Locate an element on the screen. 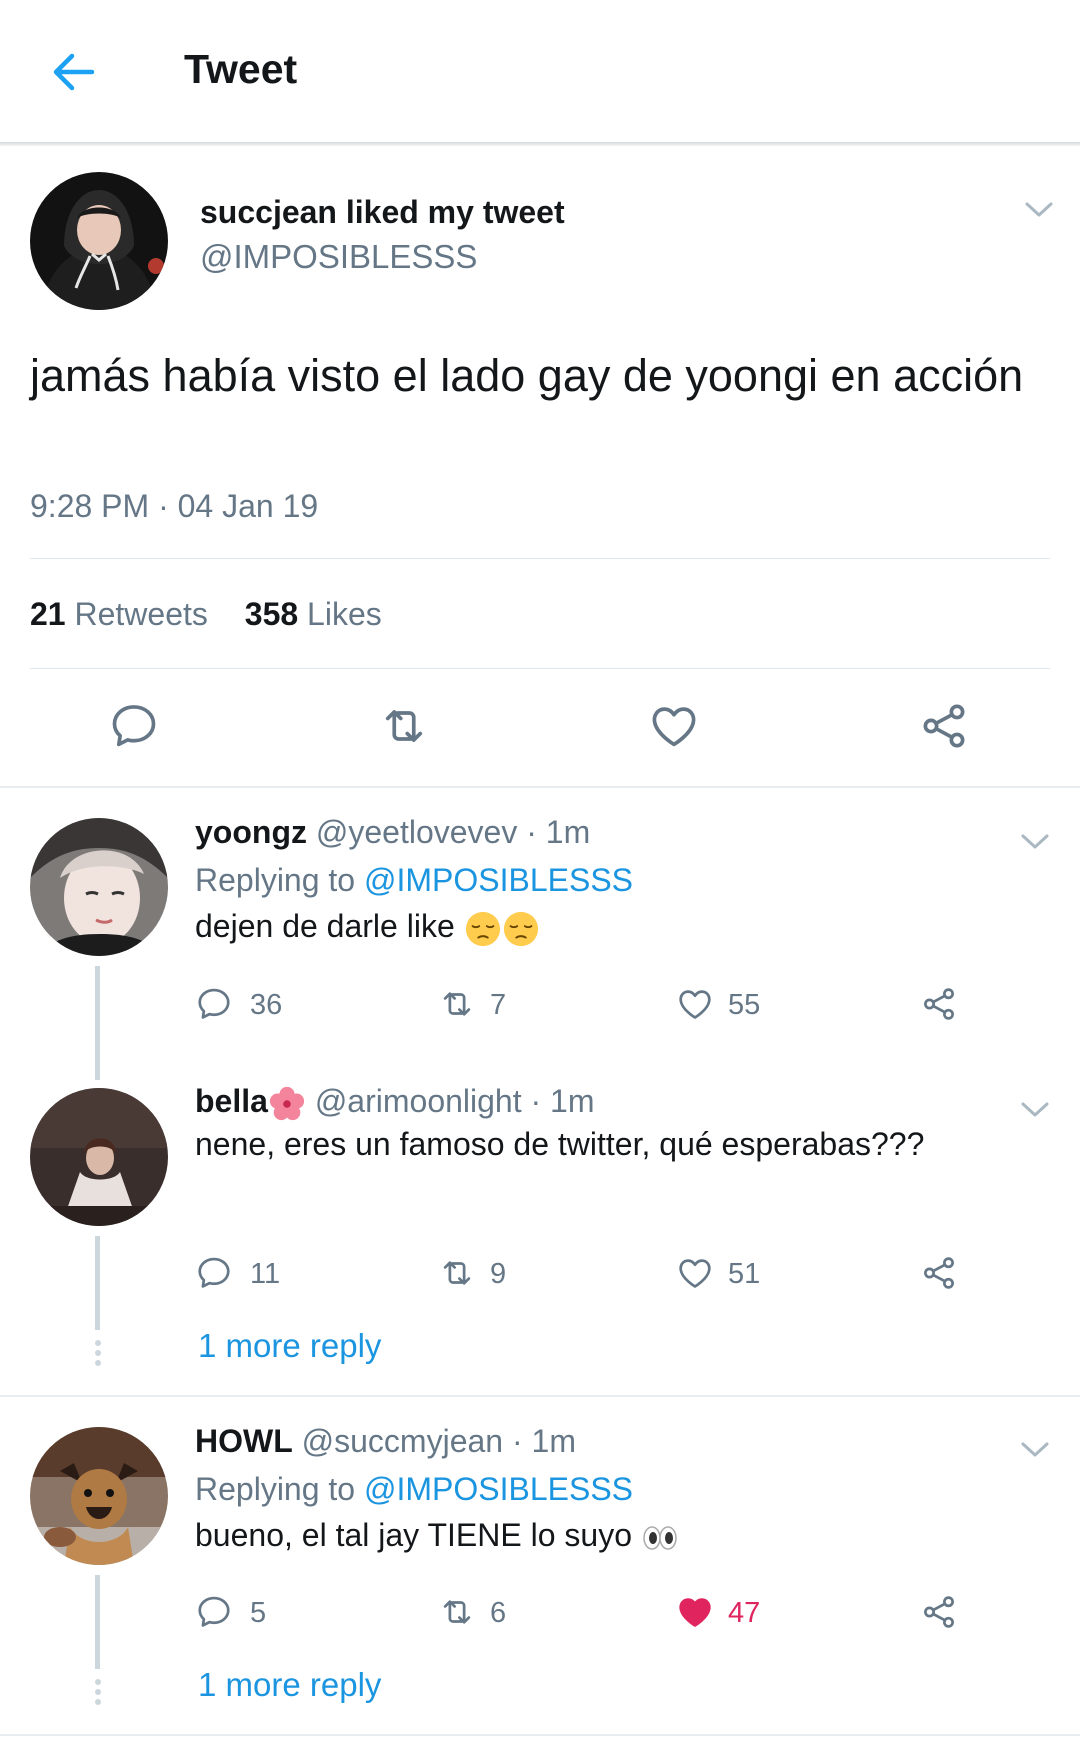 Image resolution: width=1080 pixels, height=1740 pixels. reply-handle-time: @succmyjean · 1m is located at coordinates (438, 1441).